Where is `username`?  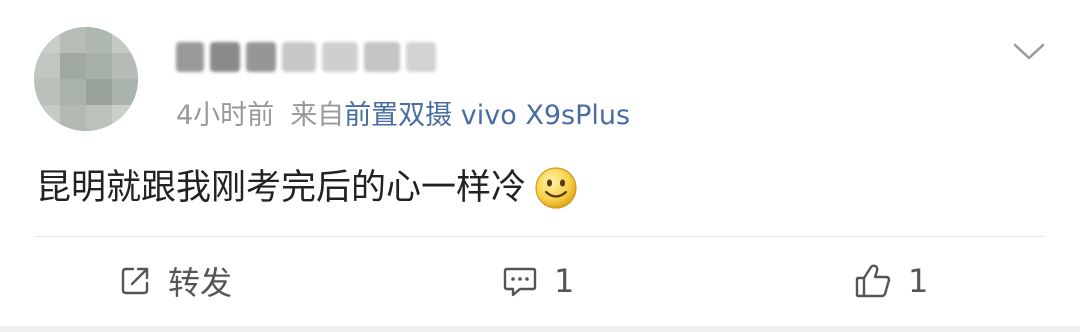
username is located at coordinates (306, 57).